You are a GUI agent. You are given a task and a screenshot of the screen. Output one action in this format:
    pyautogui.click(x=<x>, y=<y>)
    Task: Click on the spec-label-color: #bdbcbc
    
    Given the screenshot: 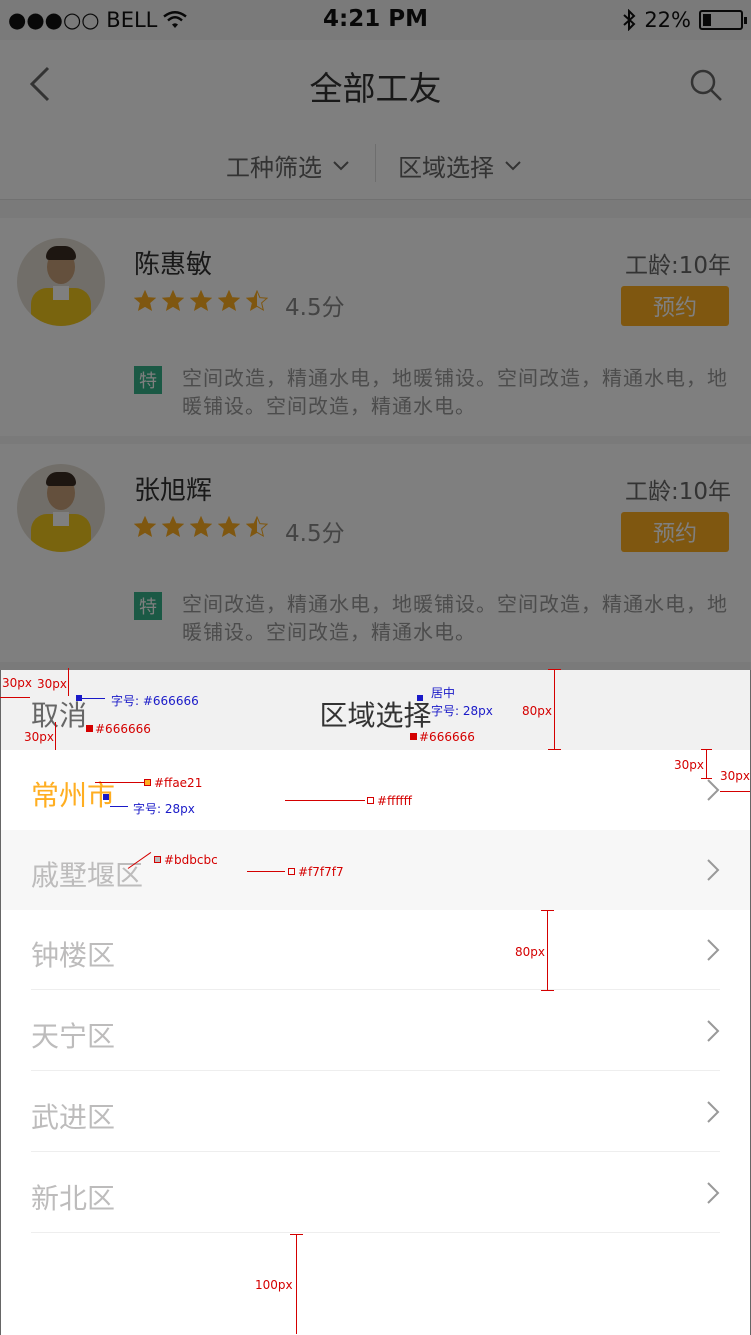 What is the action you would take?
    pyautogui.click(x=191, y=860)
    